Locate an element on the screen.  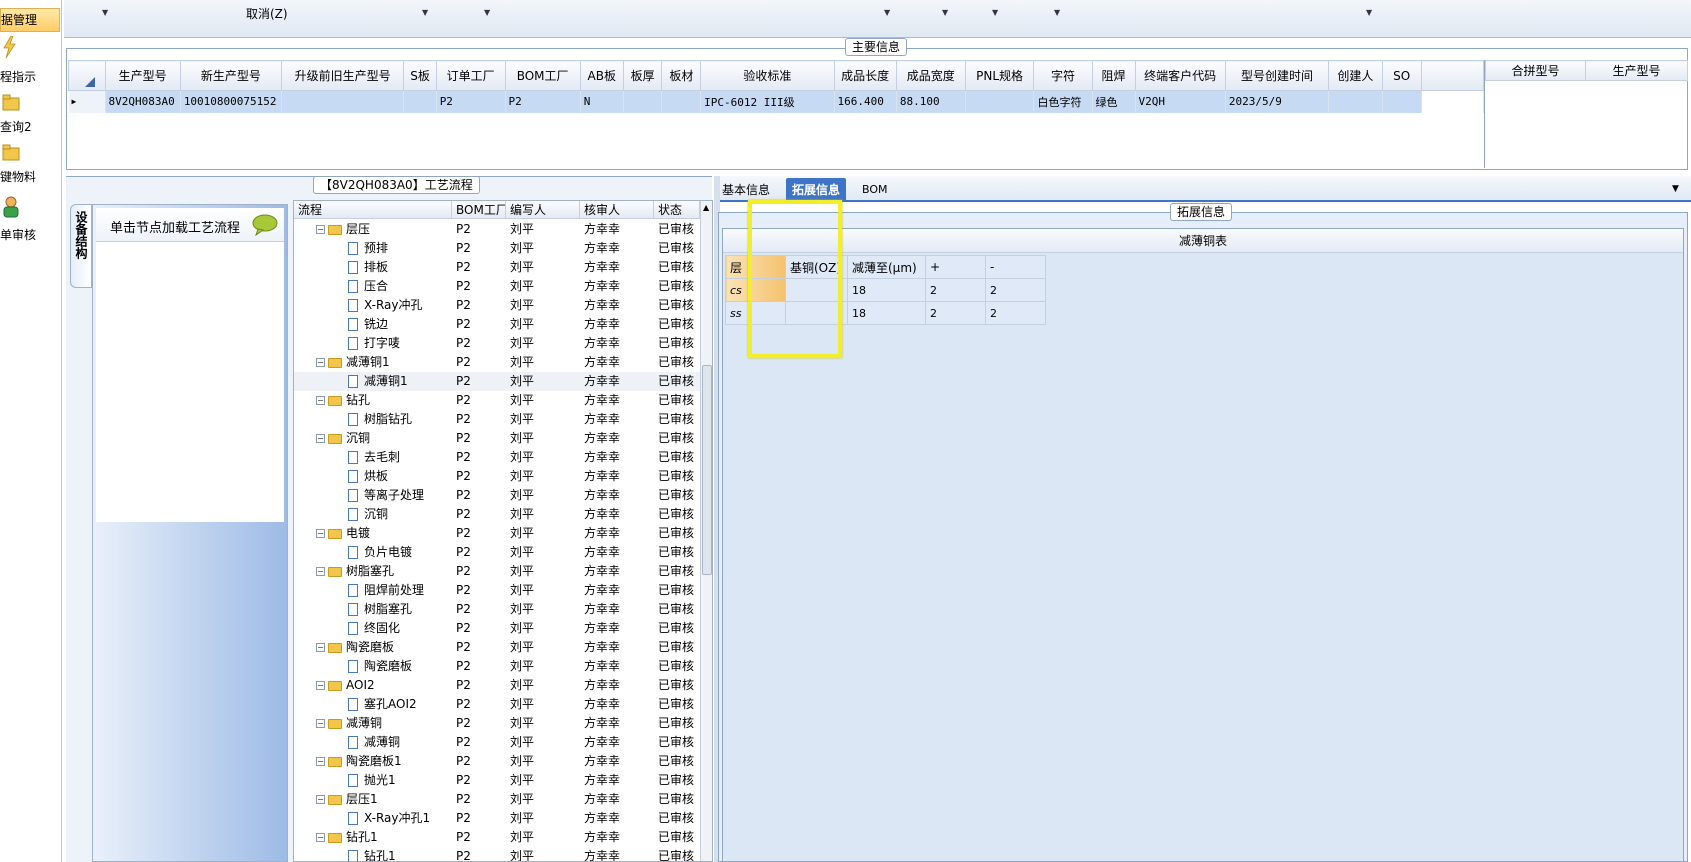
table-cell: 绿色 is located at coordinates (1114, 101).